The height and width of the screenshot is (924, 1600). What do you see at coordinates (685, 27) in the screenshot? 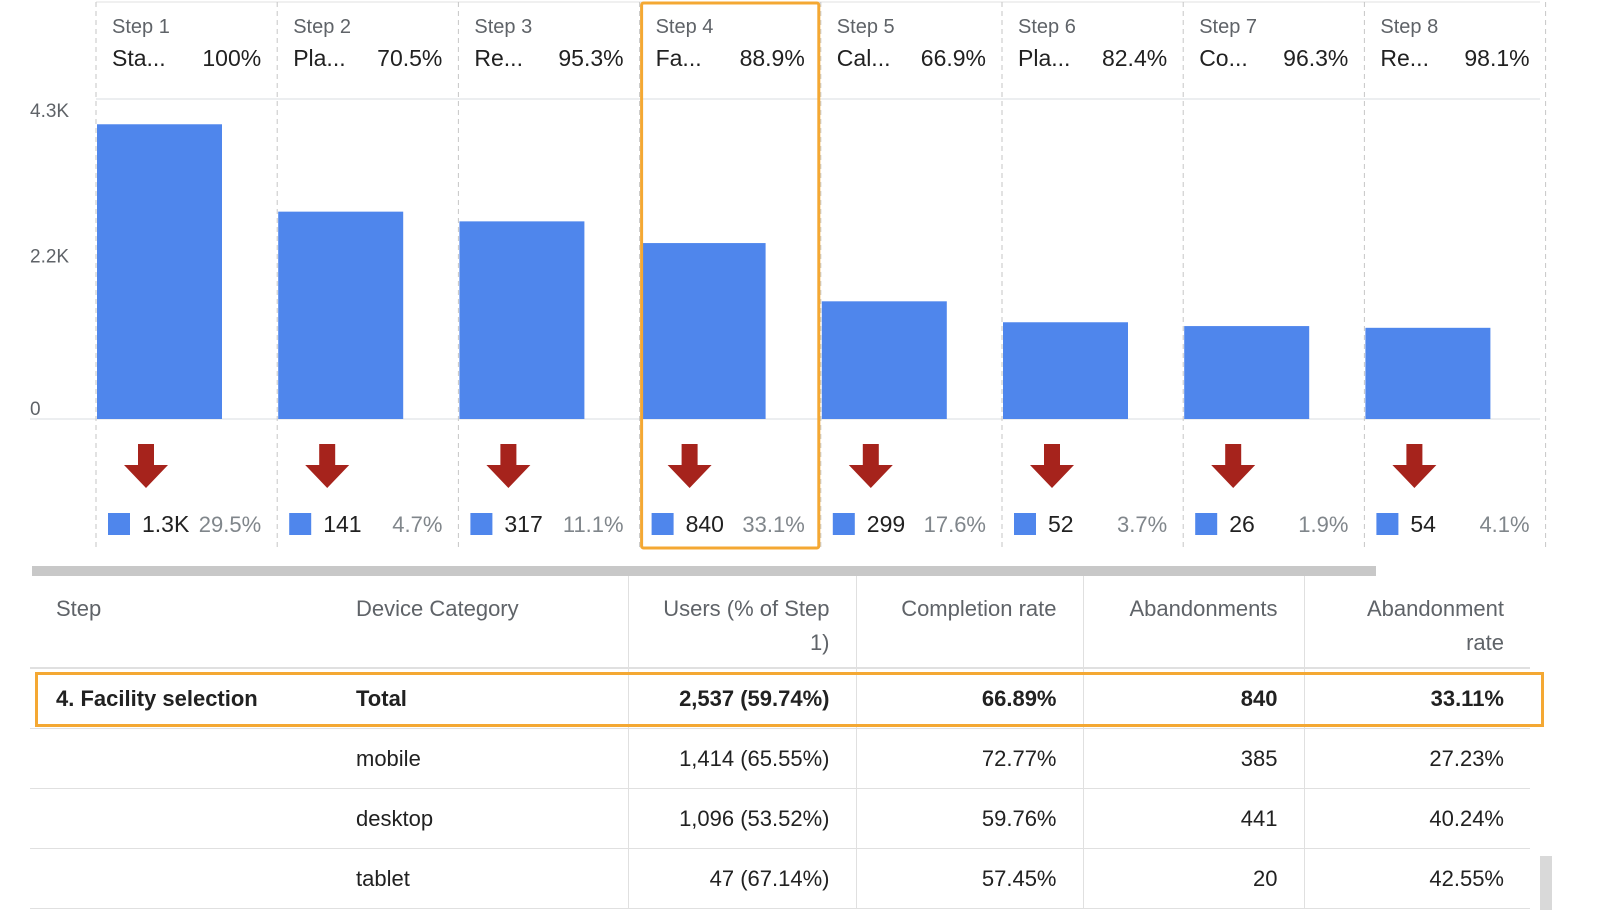
I see `step-number-label: Step 4` at bounding box center [685, 27].